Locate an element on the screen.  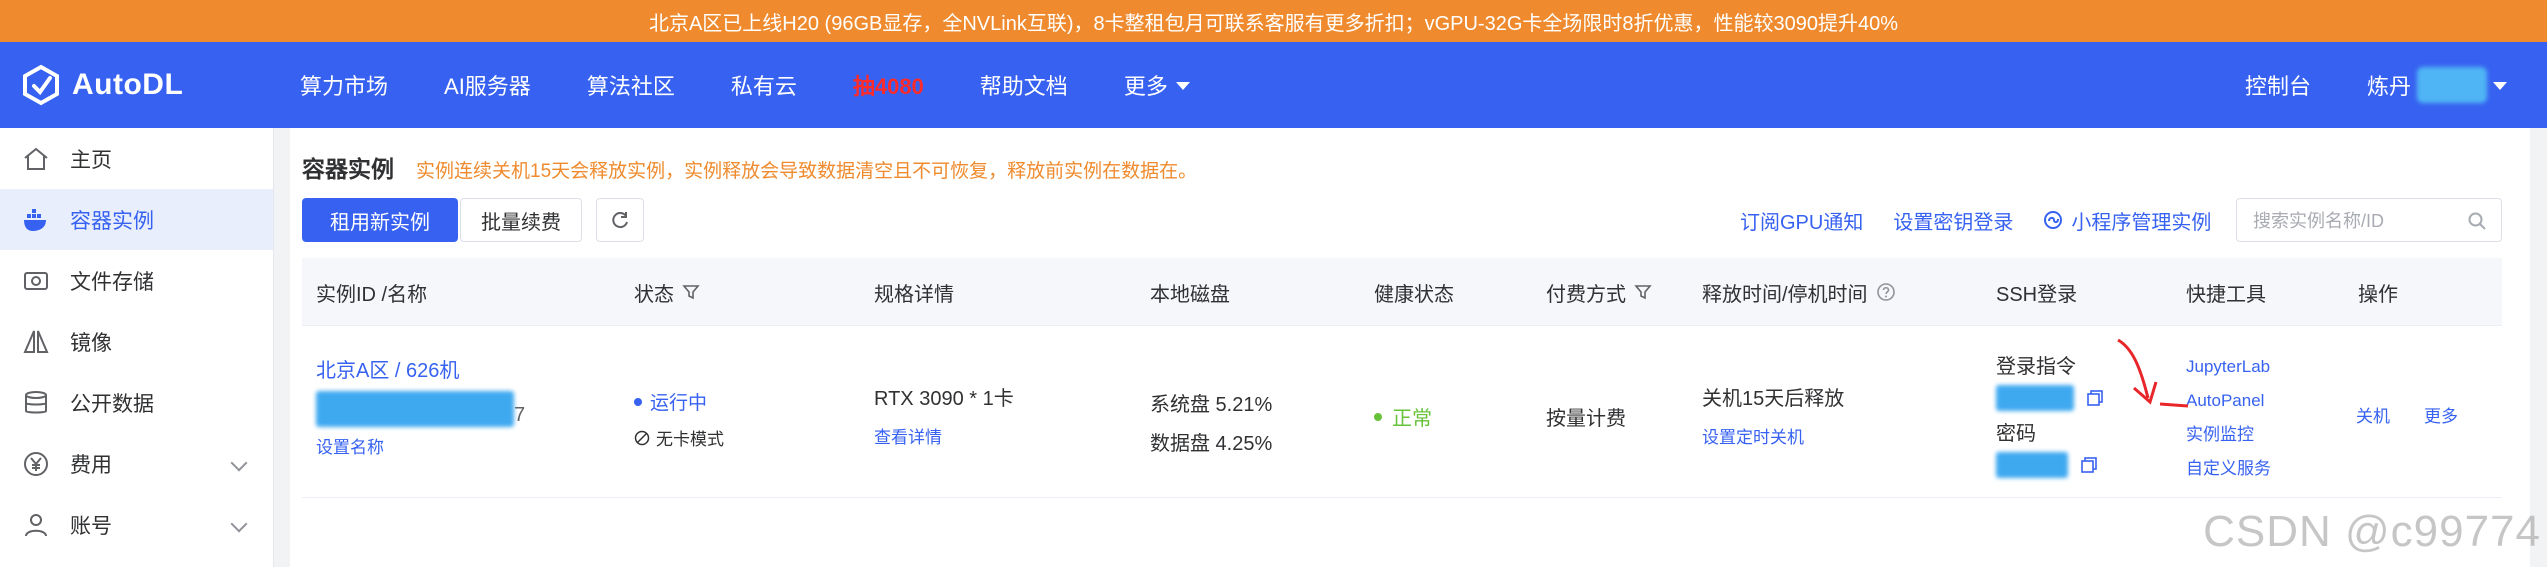
refresh-button is located at coordinates (620, 220).